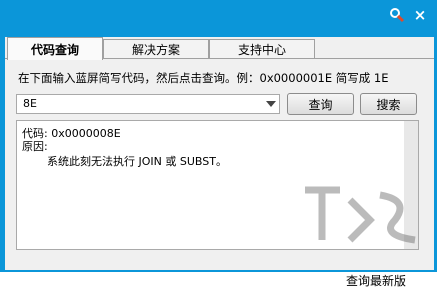 The width and height of the screenshot is (437, 289). I want to click on close-icon: ×, so click(420, 15).